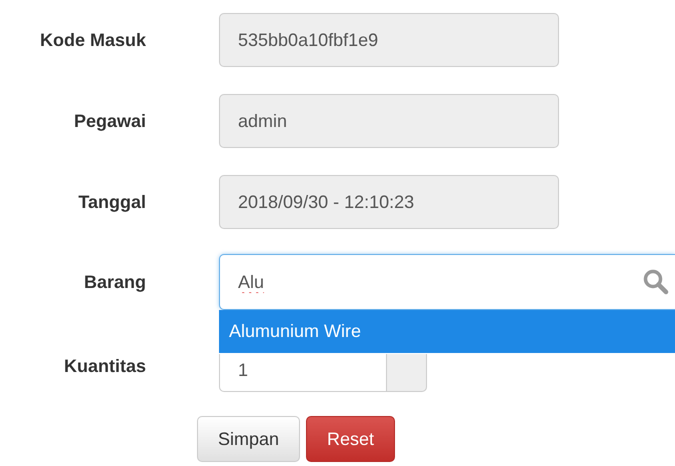  What do you see at coordinates (447, 282) in the screenshot?
I see `search-field: Alu` at bounding box center [447, 282].